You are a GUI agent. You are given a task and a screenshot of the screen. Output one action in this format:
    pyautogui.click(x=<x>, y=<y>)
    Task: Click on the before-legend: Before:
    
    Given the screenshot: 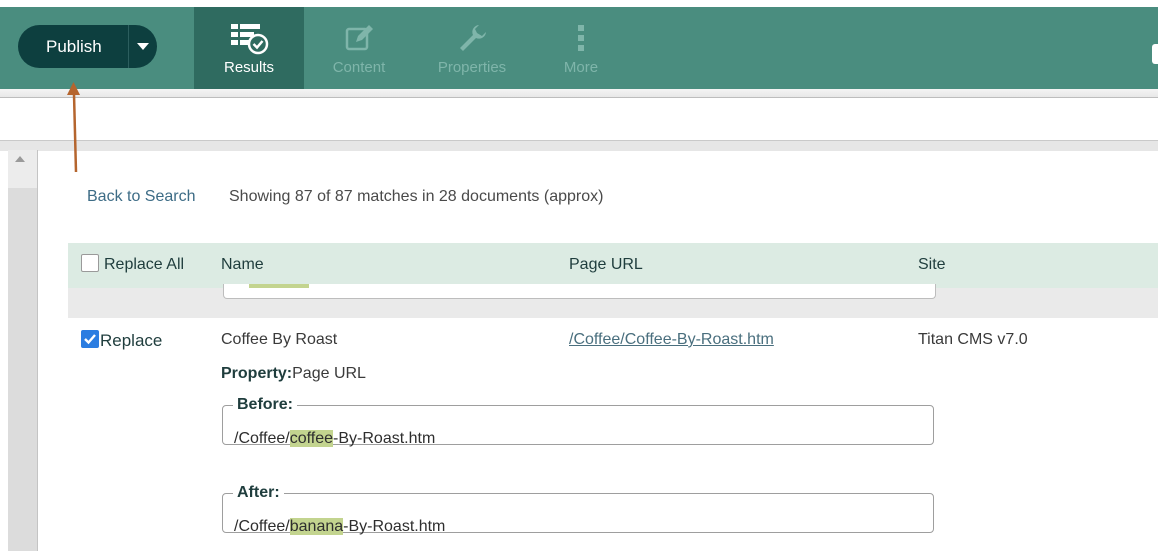 What is the action you would take?
    pyautogui.click(x=265, y=404)
    